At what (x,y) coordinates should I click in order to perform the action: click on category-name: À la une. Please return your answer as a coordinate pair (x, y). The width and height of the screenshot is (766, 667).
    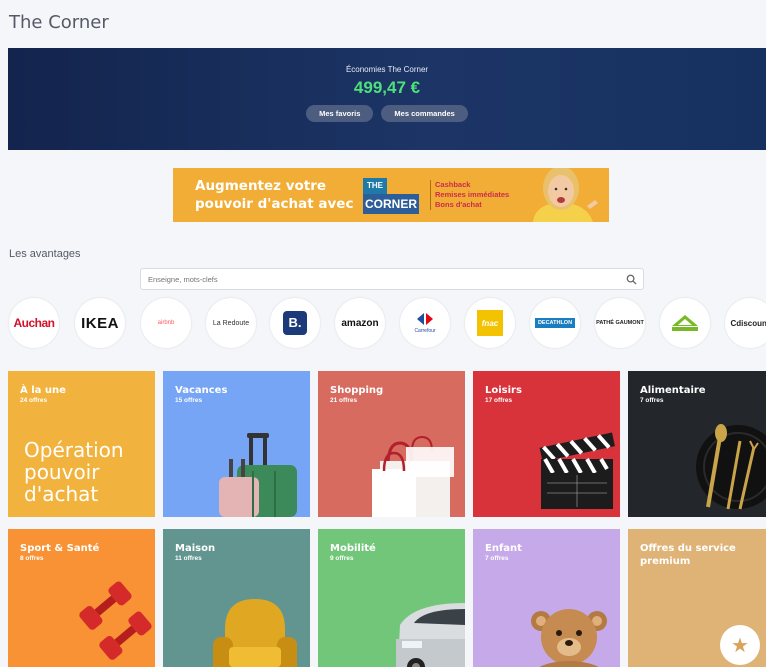
    Looking at the image, I should click on (43, 390).